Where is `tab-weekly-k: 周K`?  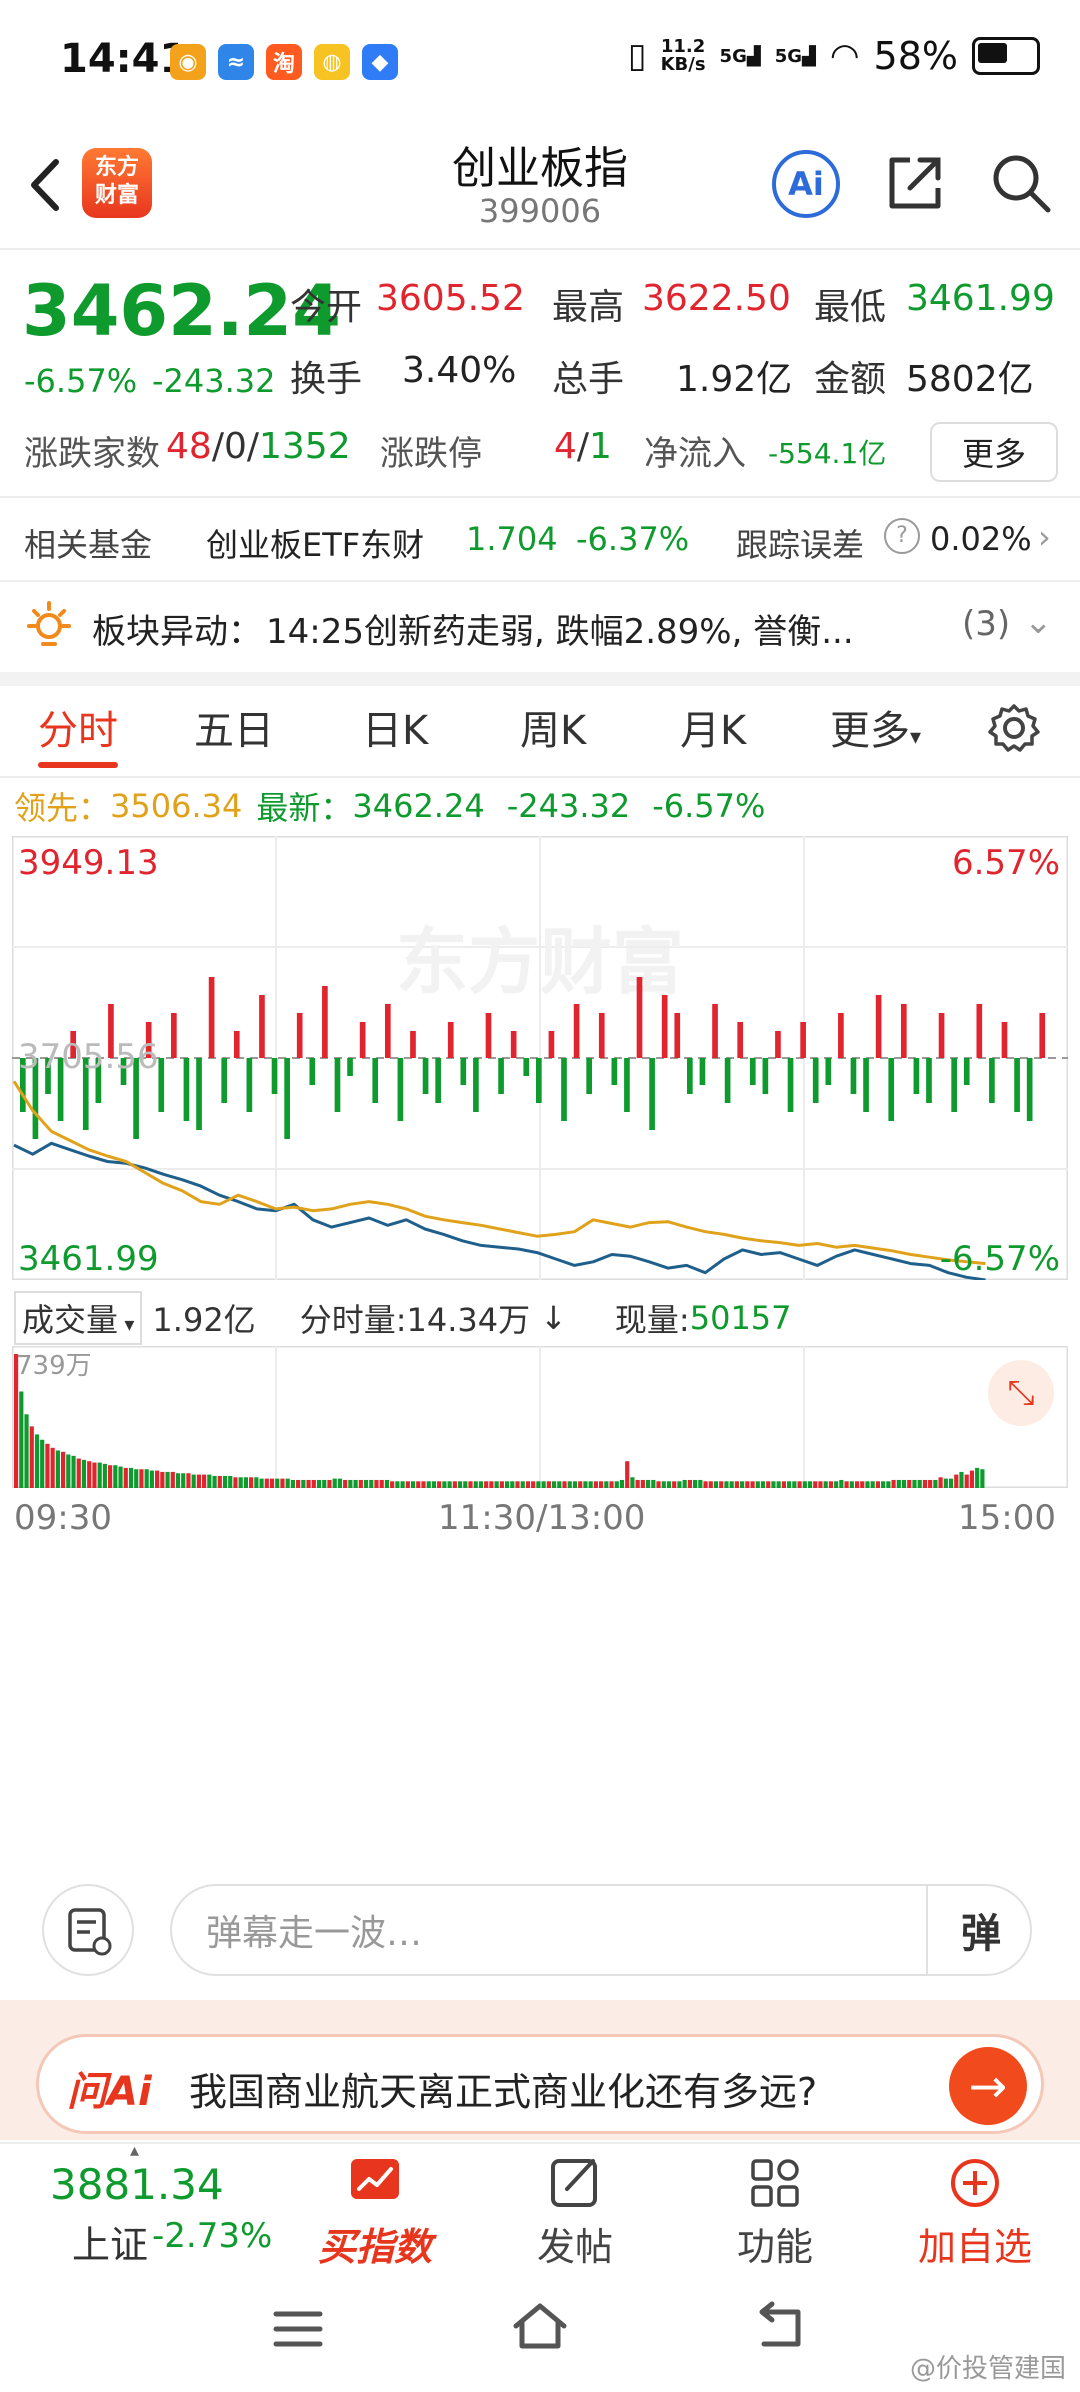
tab-weekly-k: 周K is located at coordinates (553, 727).